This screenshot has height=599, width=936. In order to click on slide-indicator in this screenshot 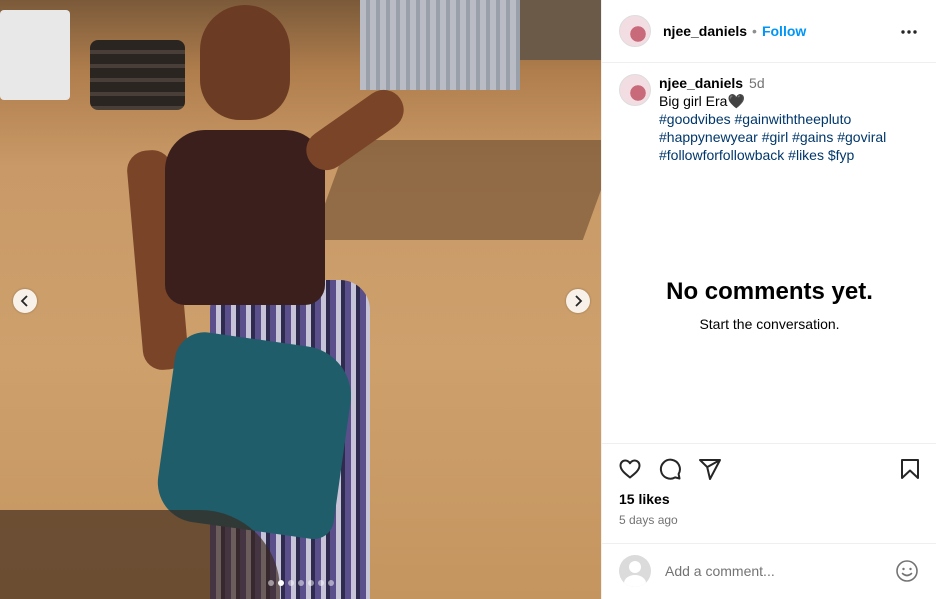, I will do `click(300, 583)`.